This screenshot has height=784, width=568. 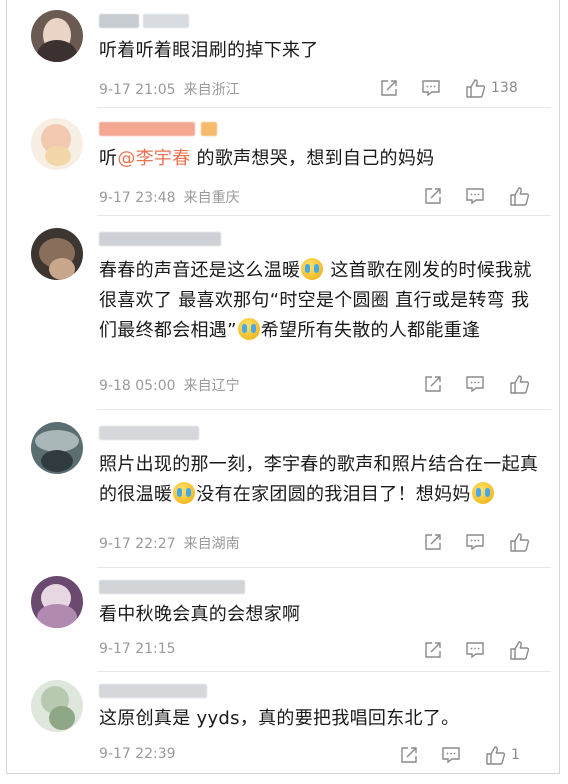 I want to click on comment-text-part: 春春的声音还是这么温暖, so click(x=200, y=270).